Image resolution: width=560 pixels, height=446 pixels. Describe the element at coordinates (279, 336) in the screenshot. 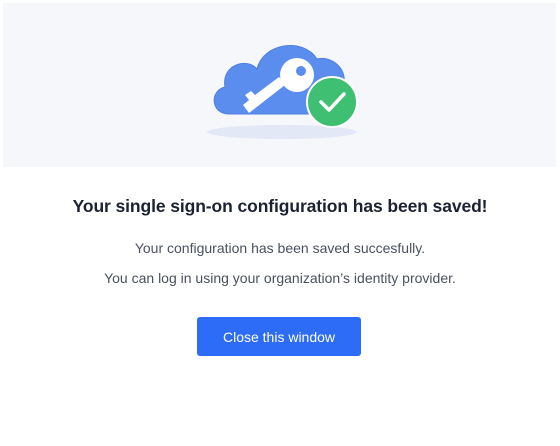

I see `close-window-button: Close this window` at that location.